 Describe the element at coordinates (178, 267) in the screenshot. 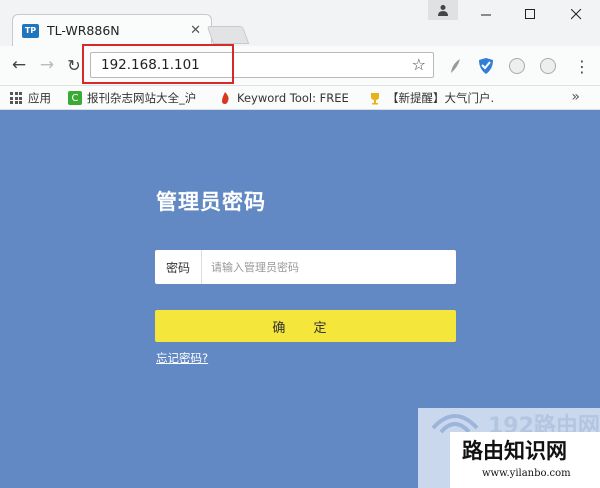

I see `password-label: 密码` at that location.